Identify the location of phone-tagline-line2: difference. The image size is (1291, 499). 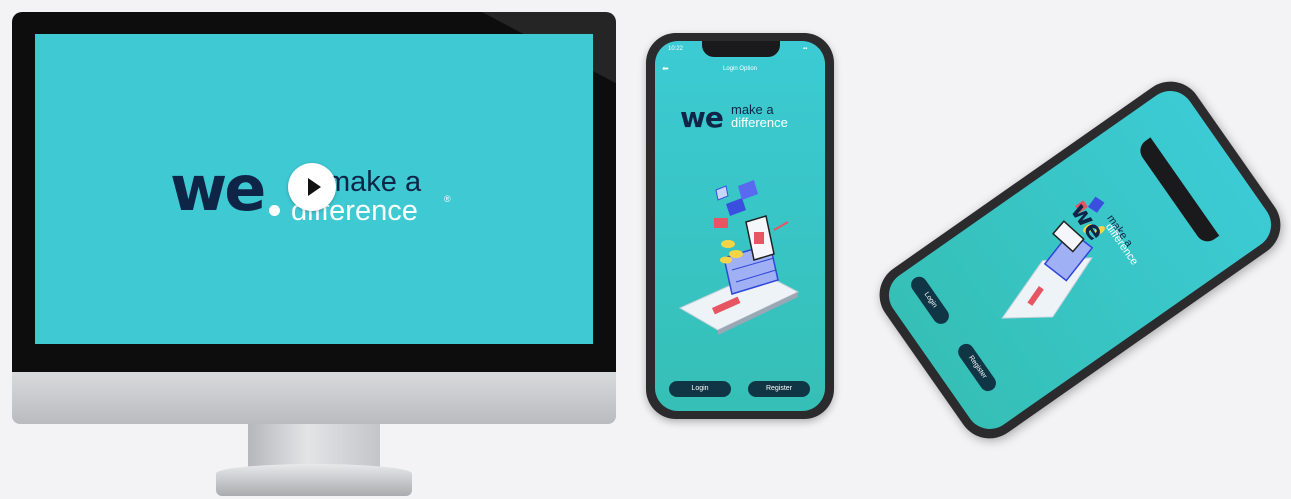
(759, 122).